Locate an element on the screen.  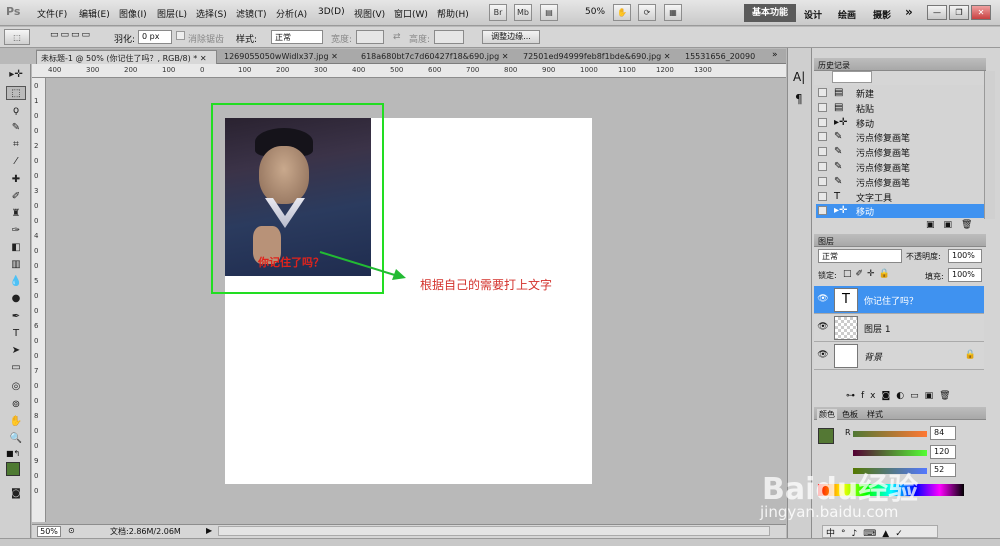
lasso-tool-icon: ϙ is located at coordinates (16, 111).